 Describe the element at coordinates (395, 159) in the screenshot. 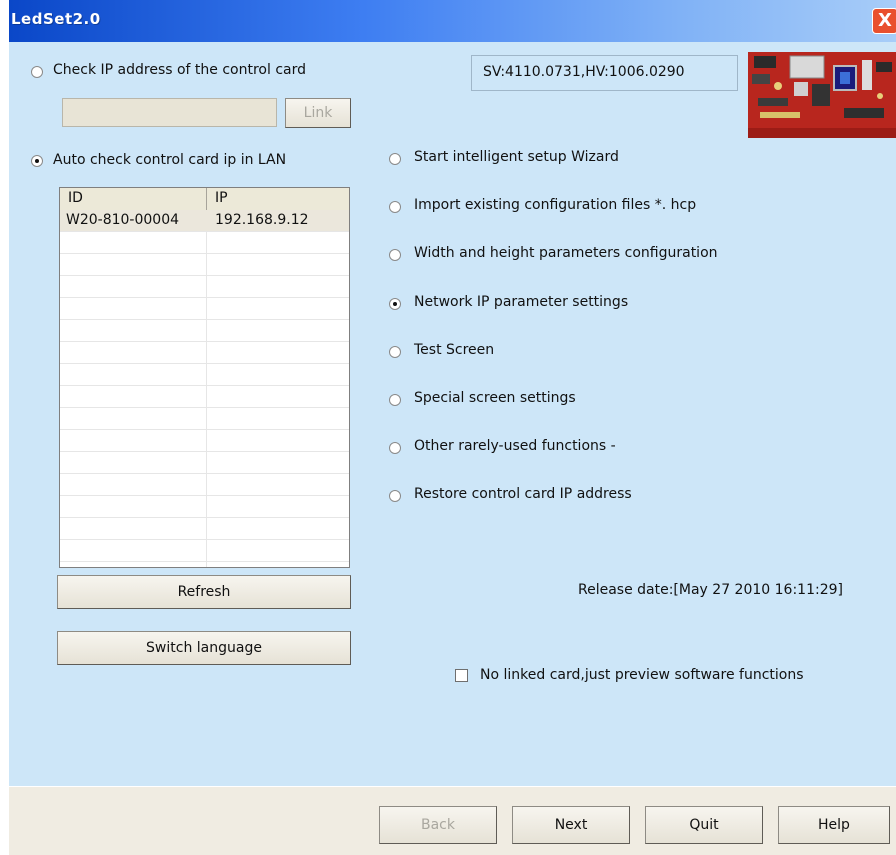

I see `option-radio-setup-wizard` at that location.